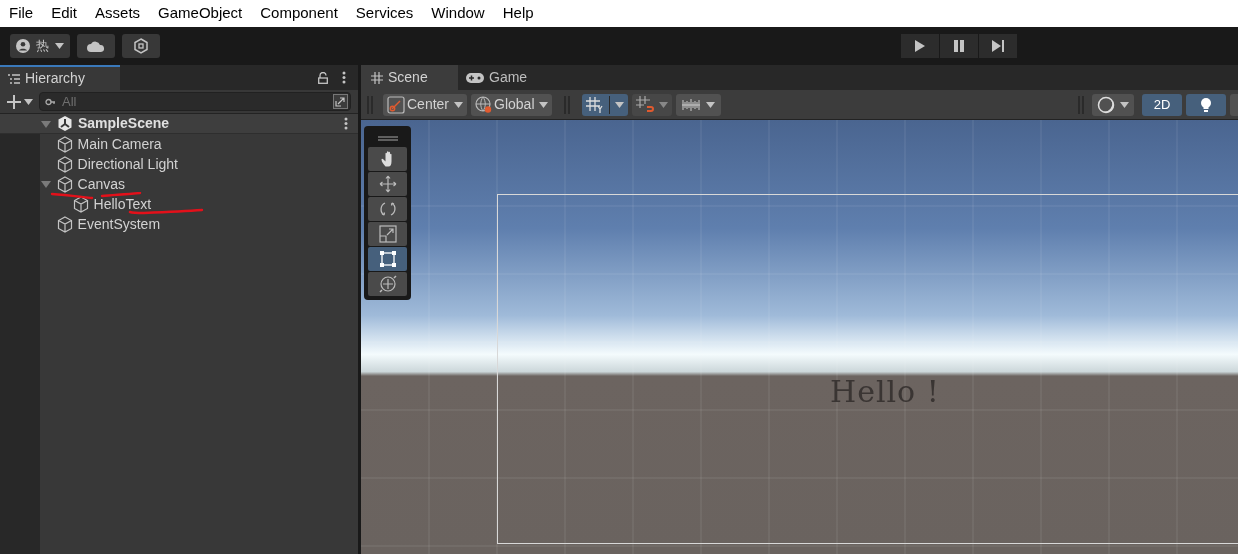  I want to click on hexagon-icon, so click(141, 46).